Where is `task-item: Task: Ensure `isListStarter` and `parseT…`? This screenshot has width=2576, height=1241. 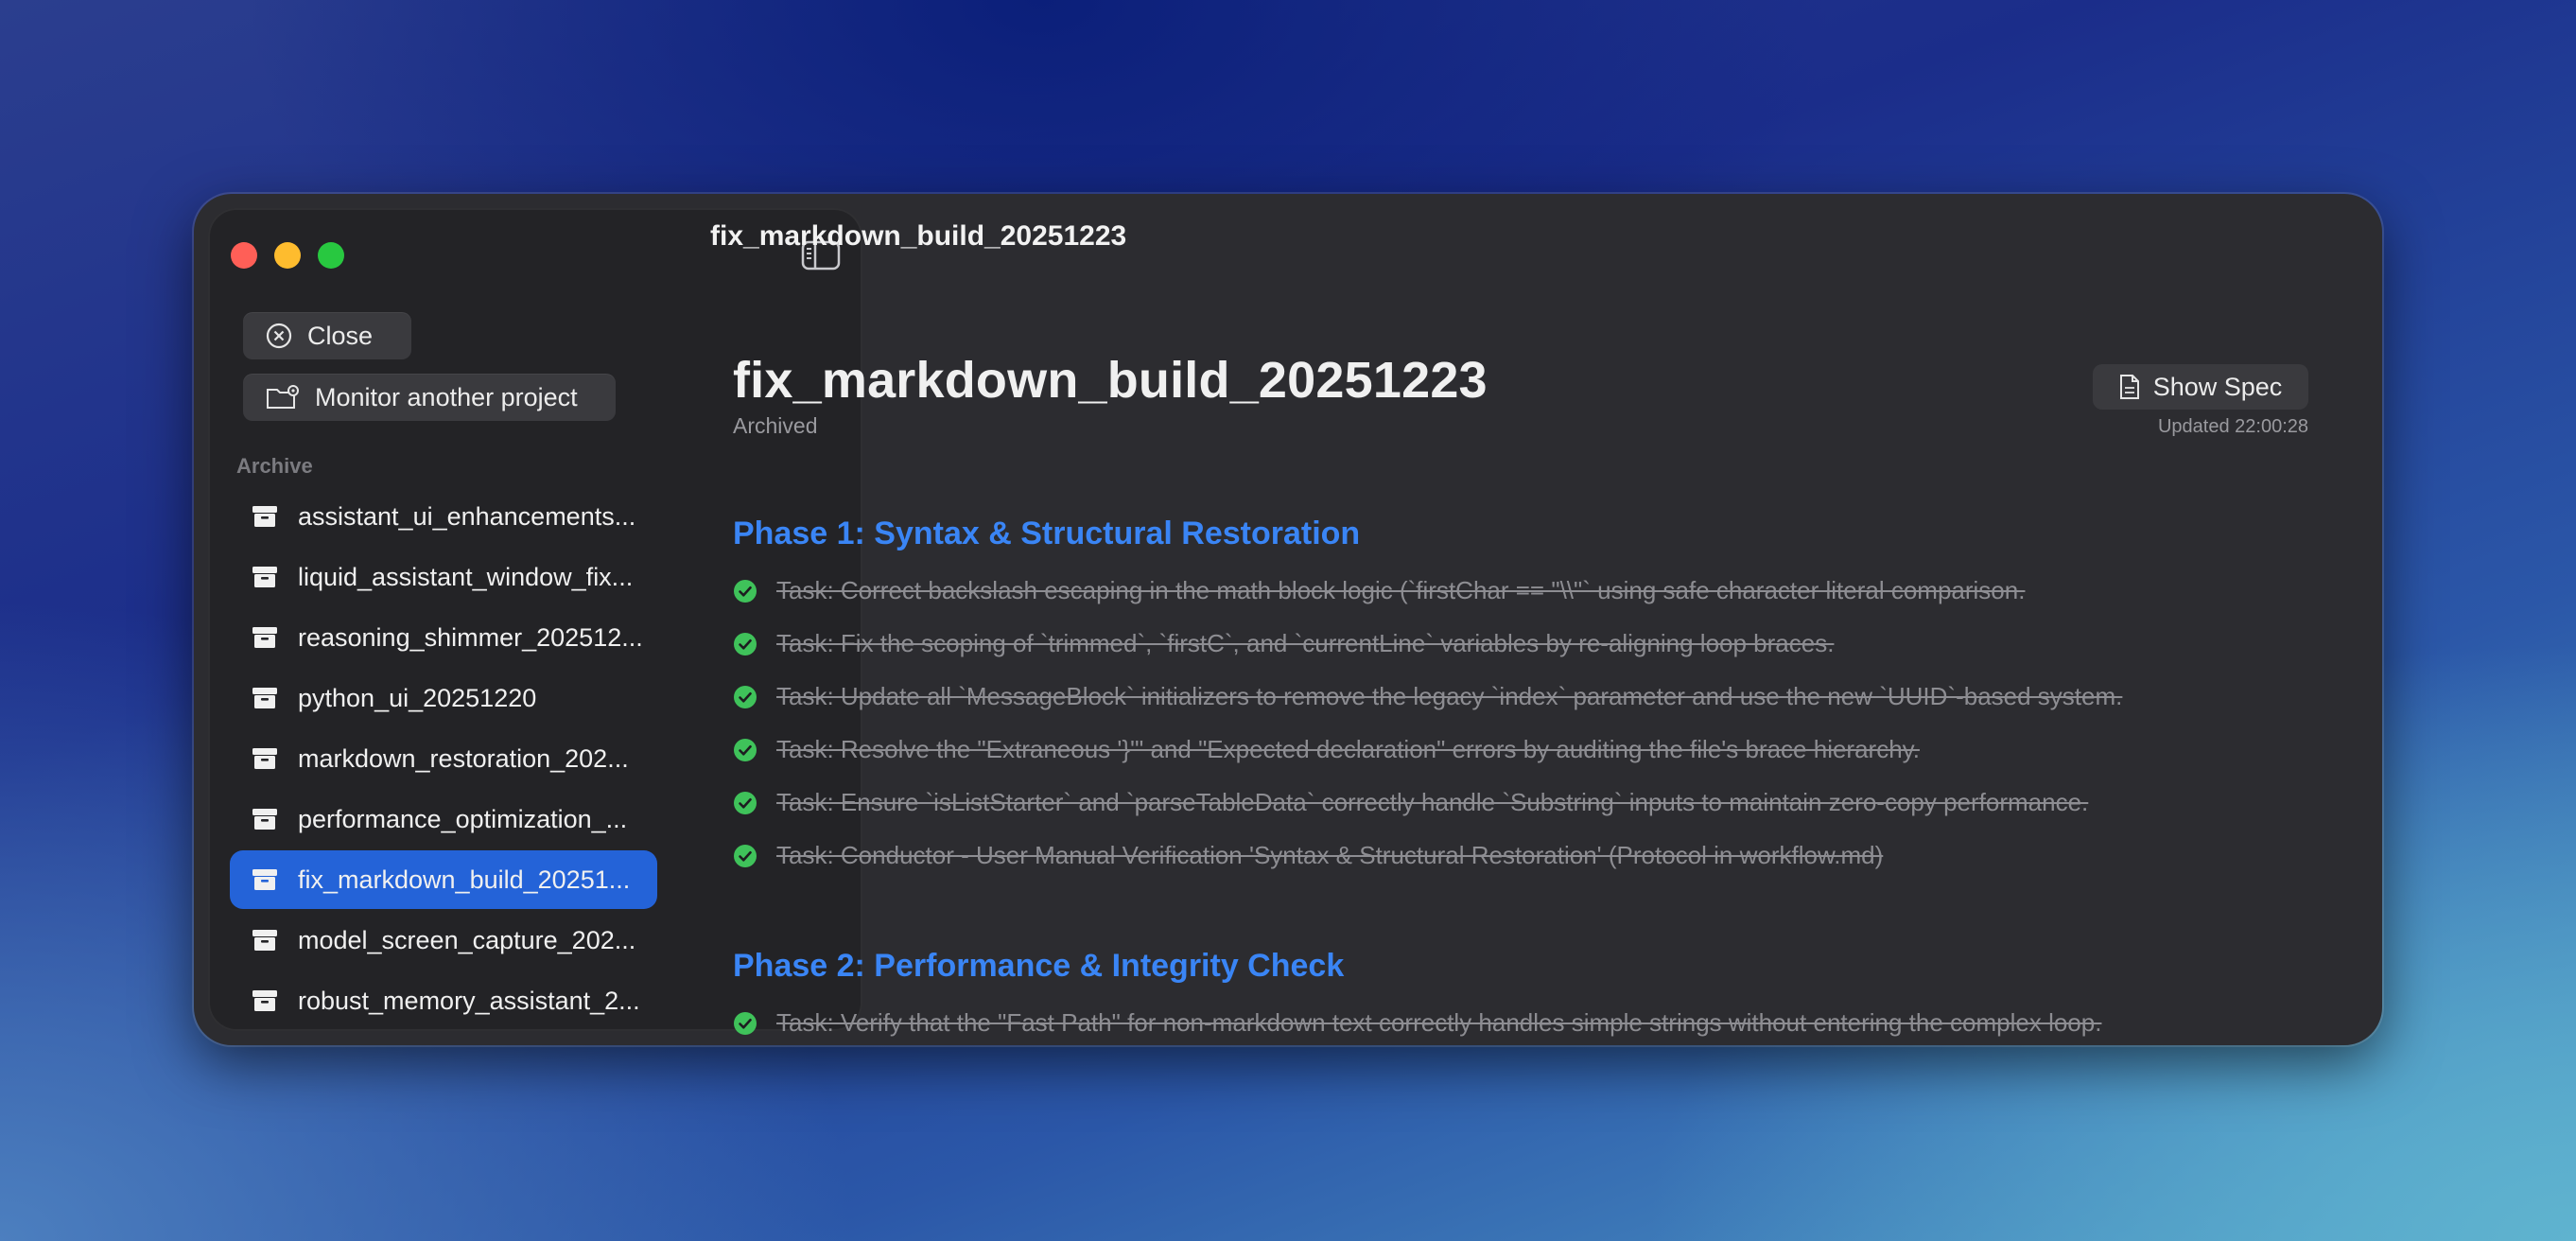
task-item: Task: Ensure `isListStarter` and `parseT… is located at coordinates (1410, 802).